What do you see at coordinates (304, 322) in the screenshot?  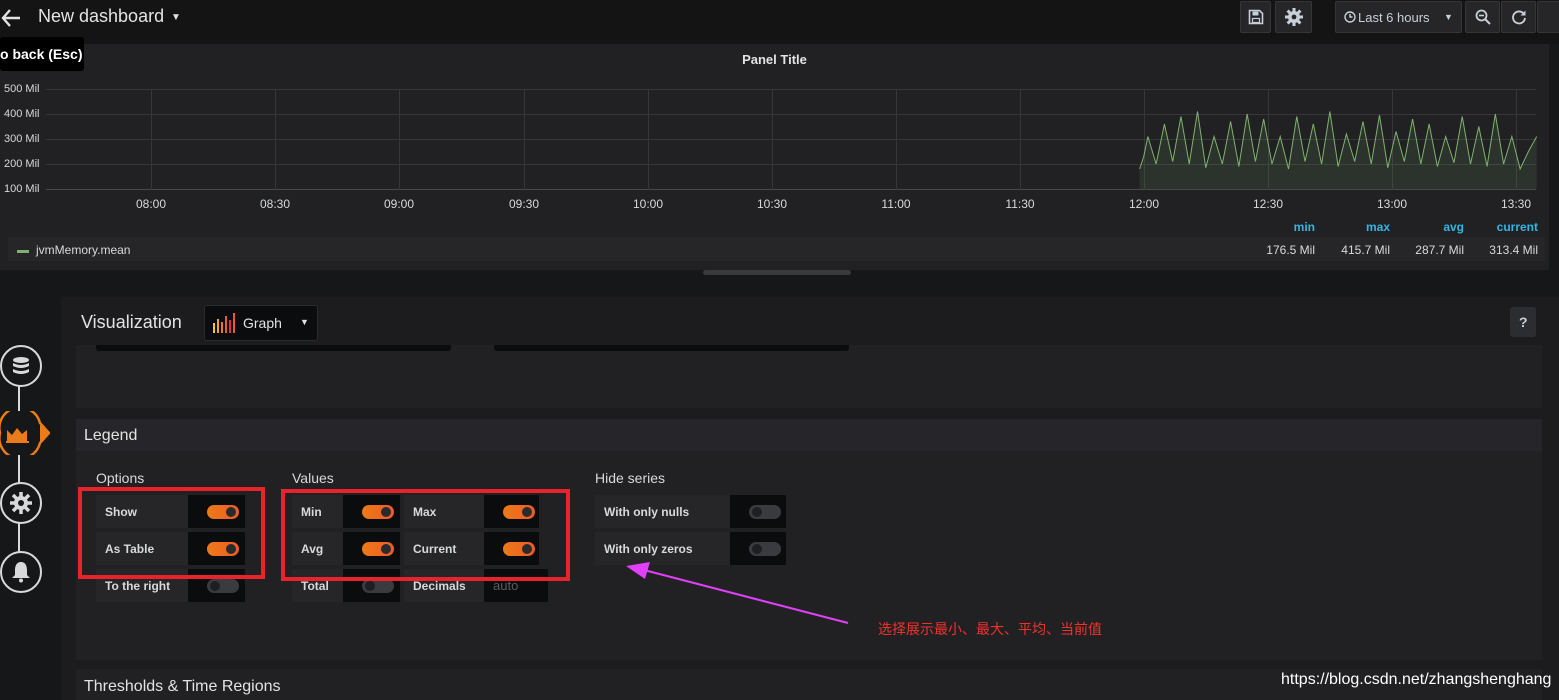 I see `chevron-down-icon: ▼` at bounding box center [304, 322].